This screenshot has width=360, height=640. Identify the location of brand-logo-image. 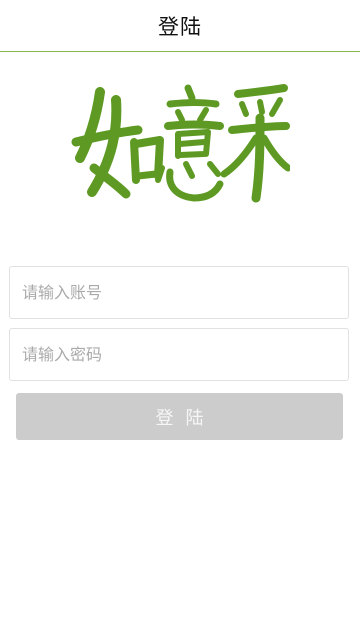
(180, 143).